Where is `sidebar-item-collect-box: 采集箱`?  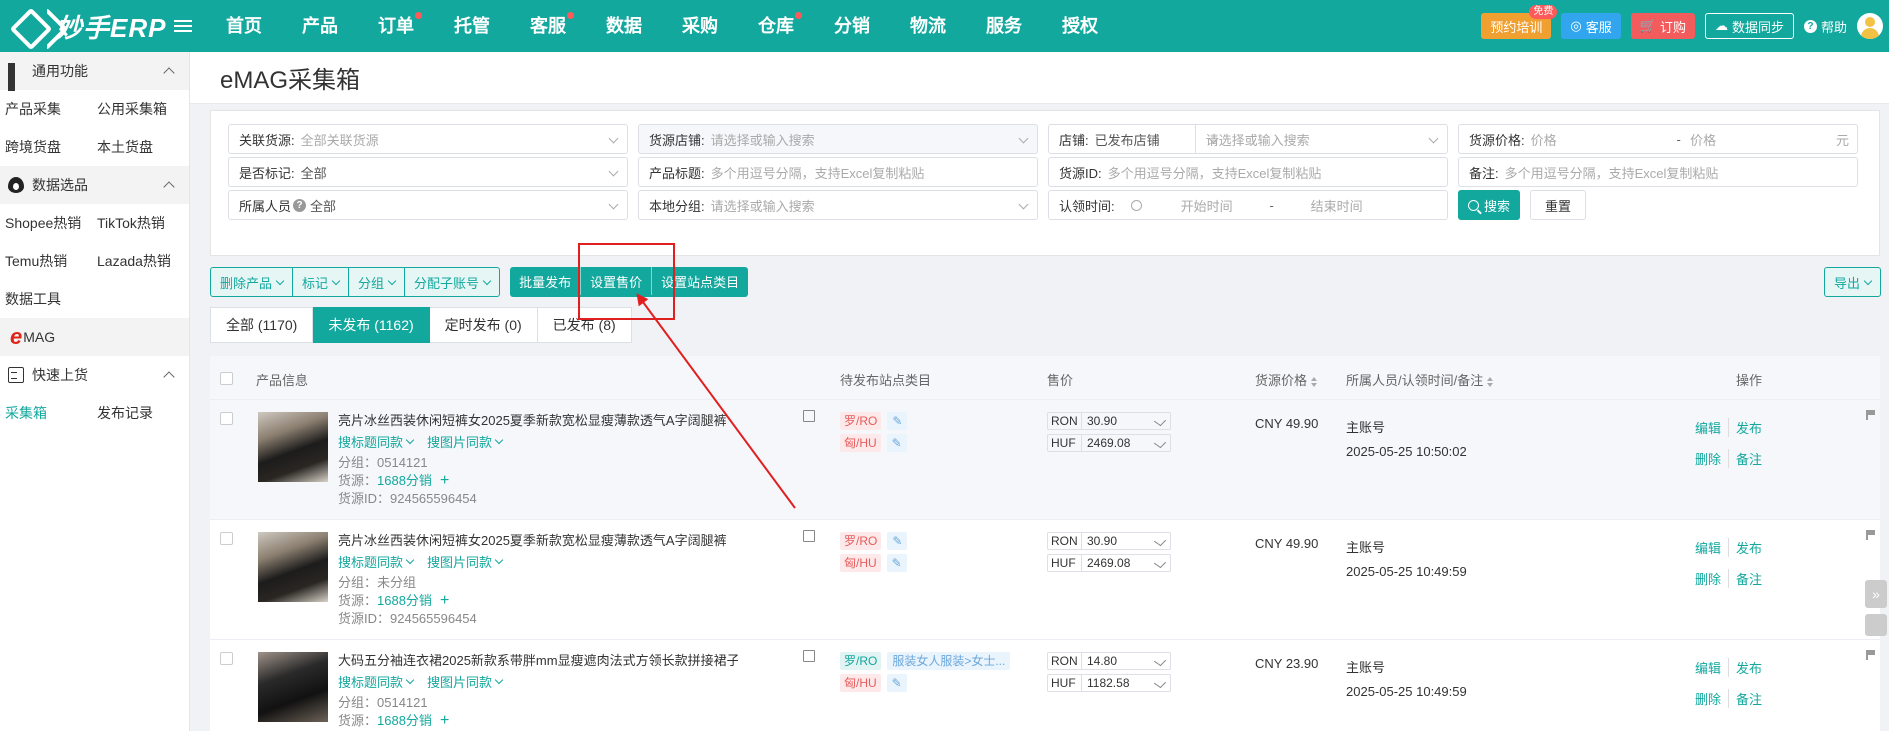
sidebar-item-collect-box: 采集箱 is located at coordinates (46, 413).